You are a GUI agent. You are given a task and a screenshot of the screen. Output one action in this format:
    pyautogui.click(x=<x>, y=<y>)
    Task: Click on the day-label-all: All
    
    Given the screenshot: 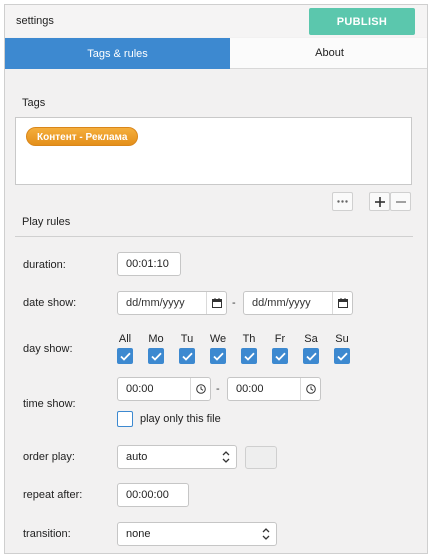 What is the action you would take?
    pyautogui.click(x=125, y=339)
    